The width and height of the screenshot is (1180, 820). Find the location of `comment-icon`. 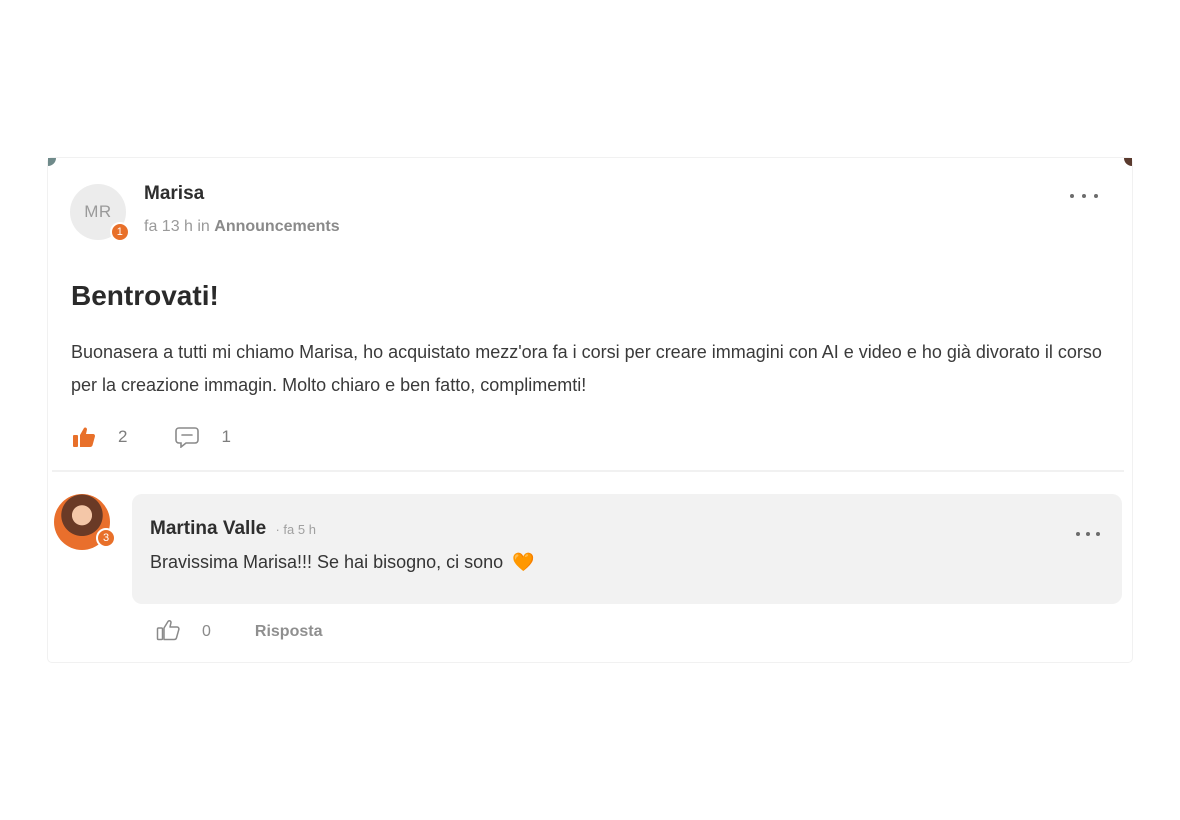

comment-icon is located at coordinates (187, 437).